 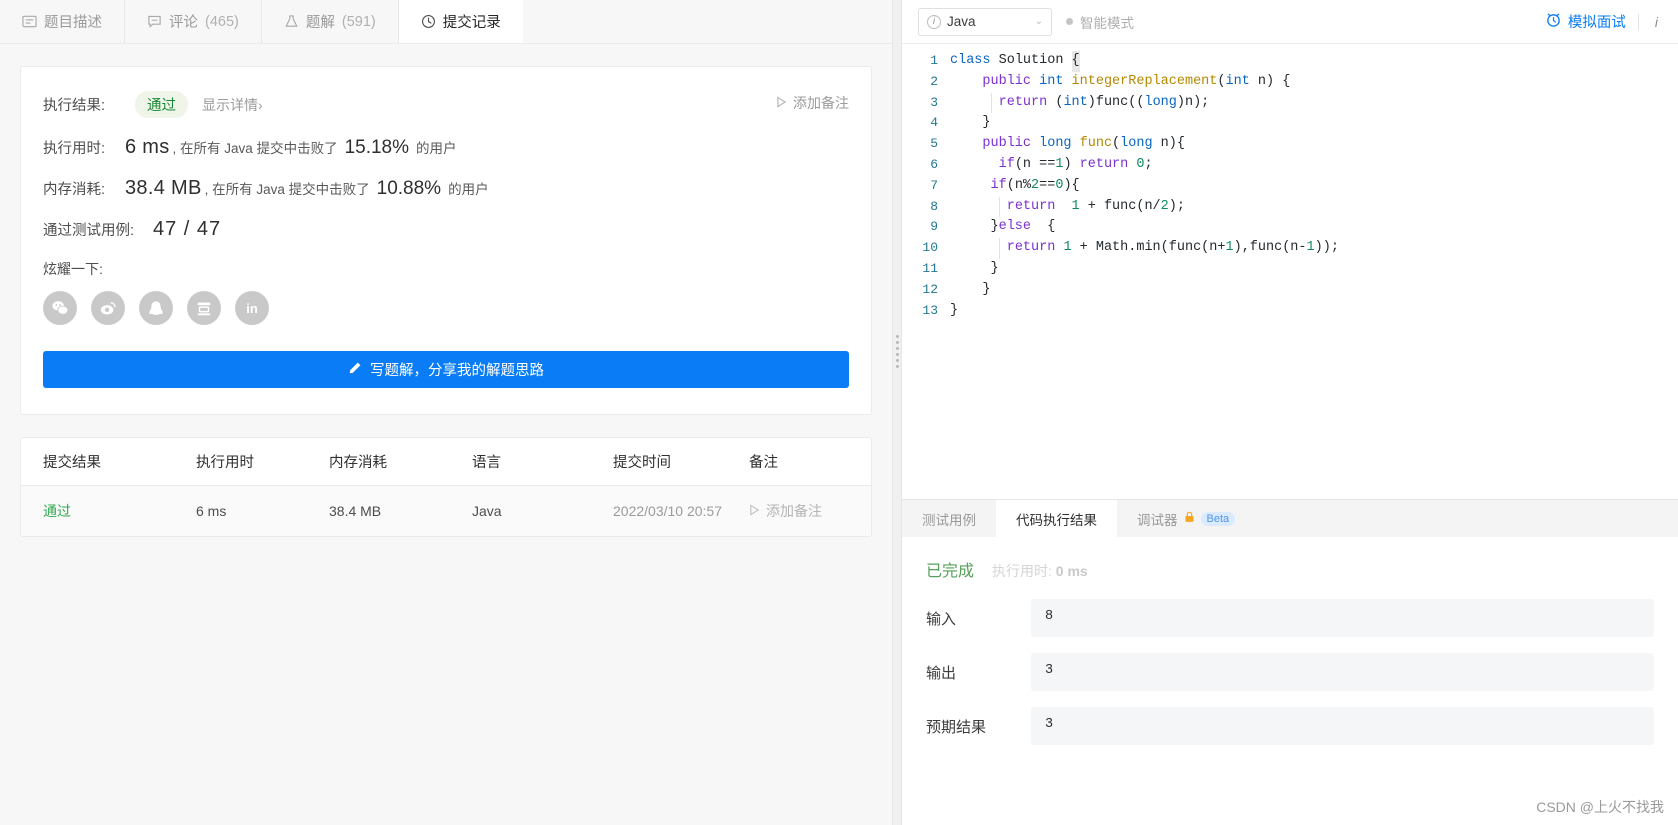 I want to click on mock-interview-button: 模拟面试, so click(x=1585, y=21).